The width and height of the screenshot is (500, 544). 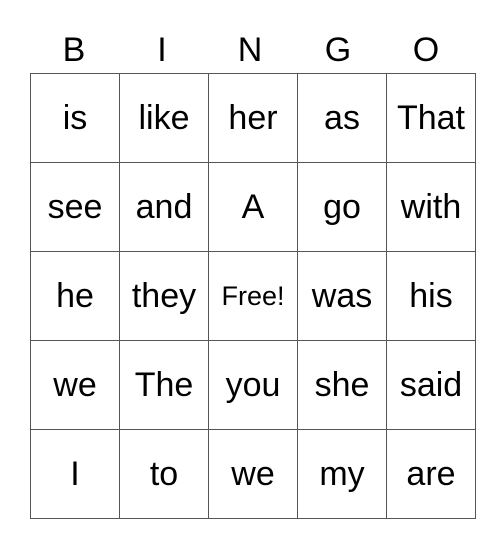 I want to click on bingo-header: B I N G O, so click(x=250, y=50).